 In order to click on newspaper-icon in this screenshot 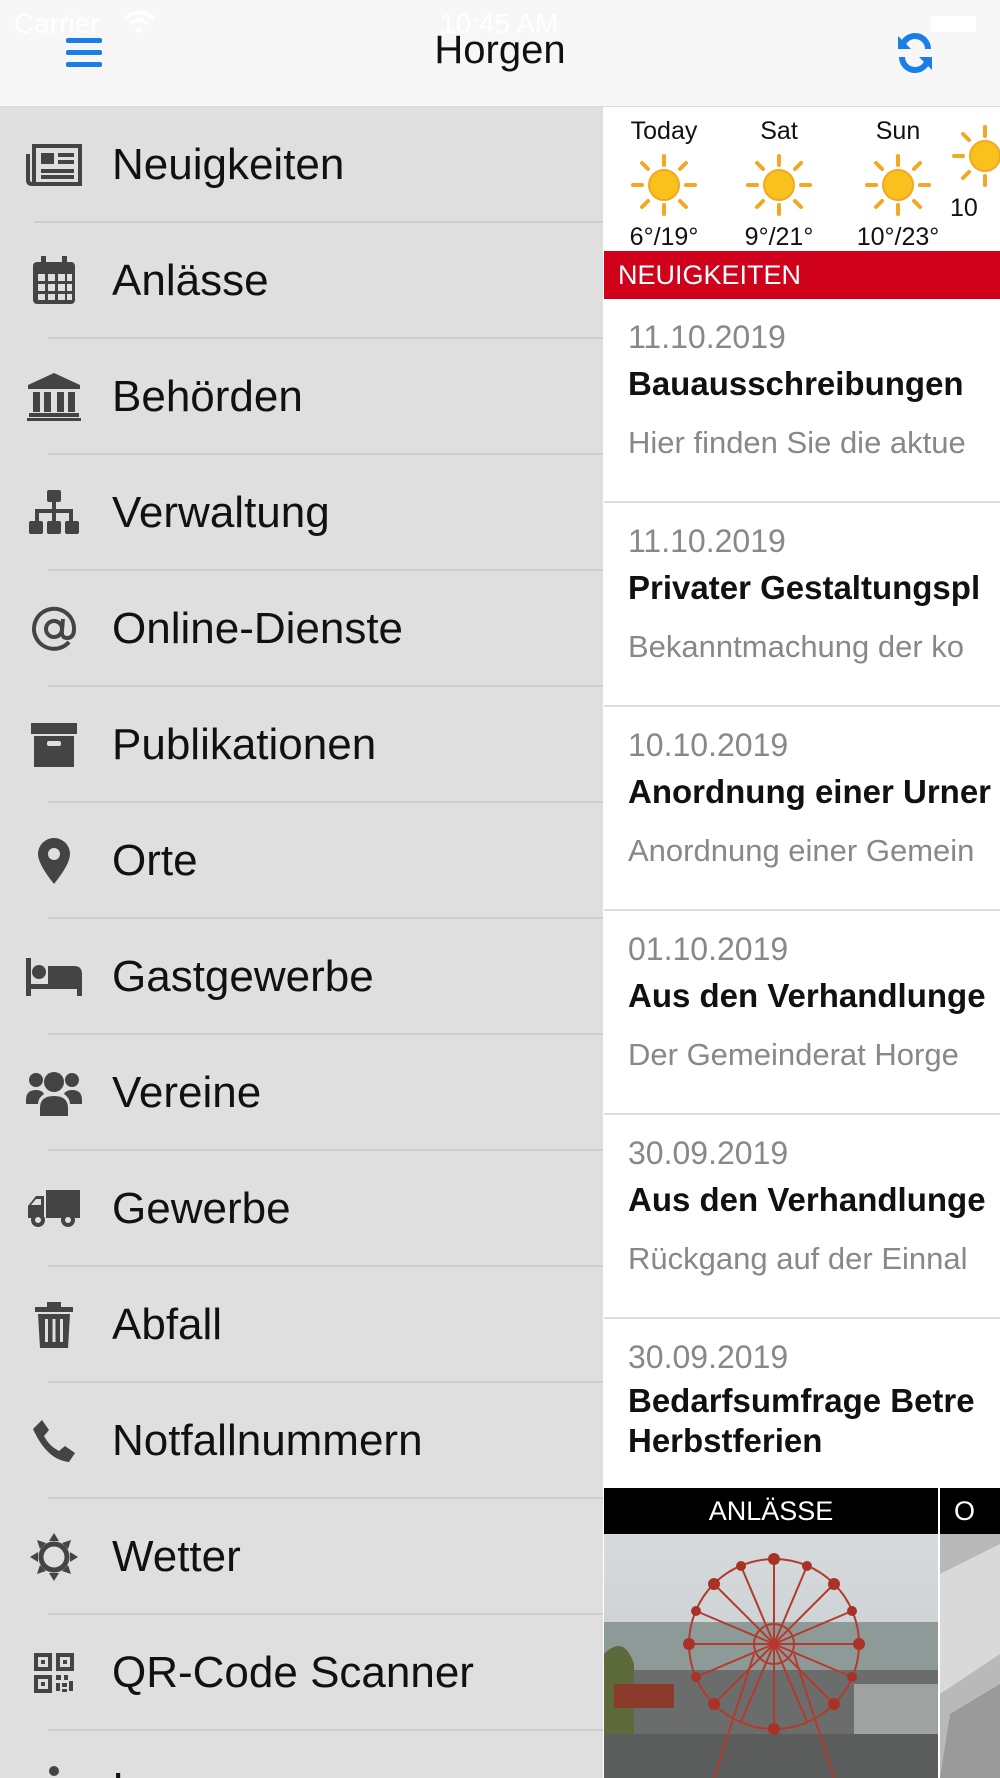, I will do `click(54, 165)`.